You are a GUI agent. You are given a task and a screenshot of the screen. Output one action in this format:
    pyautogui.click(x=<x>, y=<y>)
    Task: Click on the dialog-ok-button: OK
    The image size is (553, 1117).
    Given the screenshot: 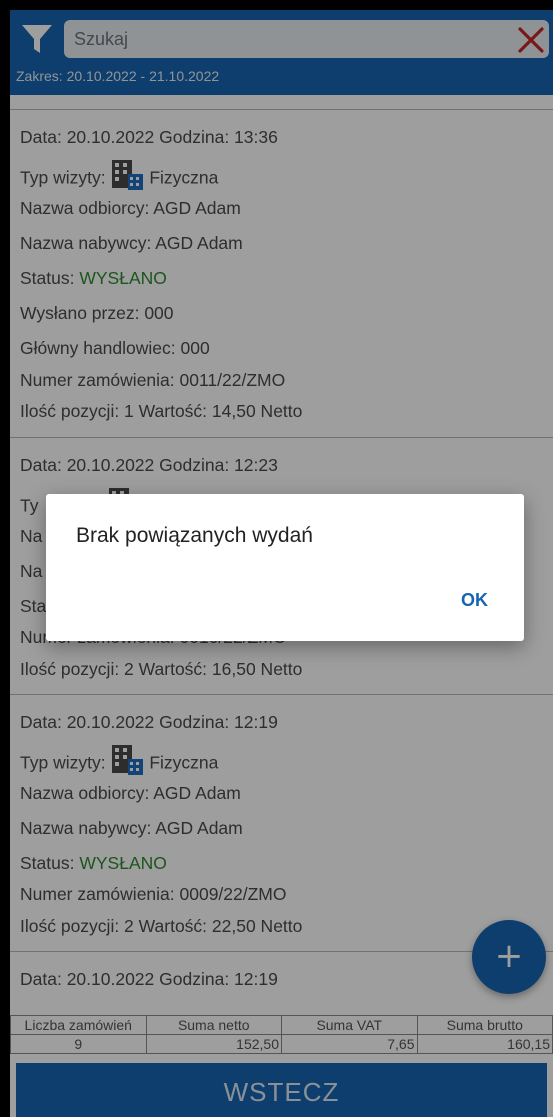 What is the action you would take?
    pyautogui.click(x=474, y=600)
    